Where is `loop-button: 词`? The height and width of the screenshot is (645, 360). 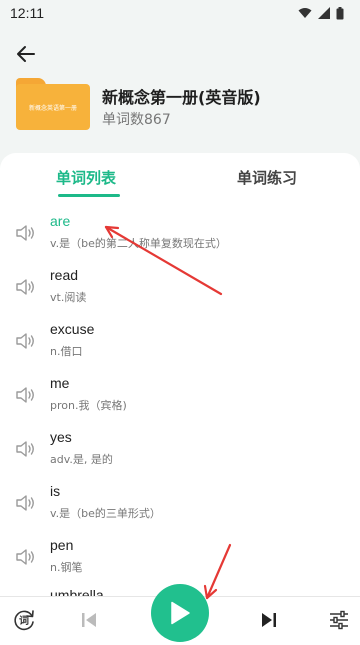
loop-button: 词 is located at coordinates (25, 620).